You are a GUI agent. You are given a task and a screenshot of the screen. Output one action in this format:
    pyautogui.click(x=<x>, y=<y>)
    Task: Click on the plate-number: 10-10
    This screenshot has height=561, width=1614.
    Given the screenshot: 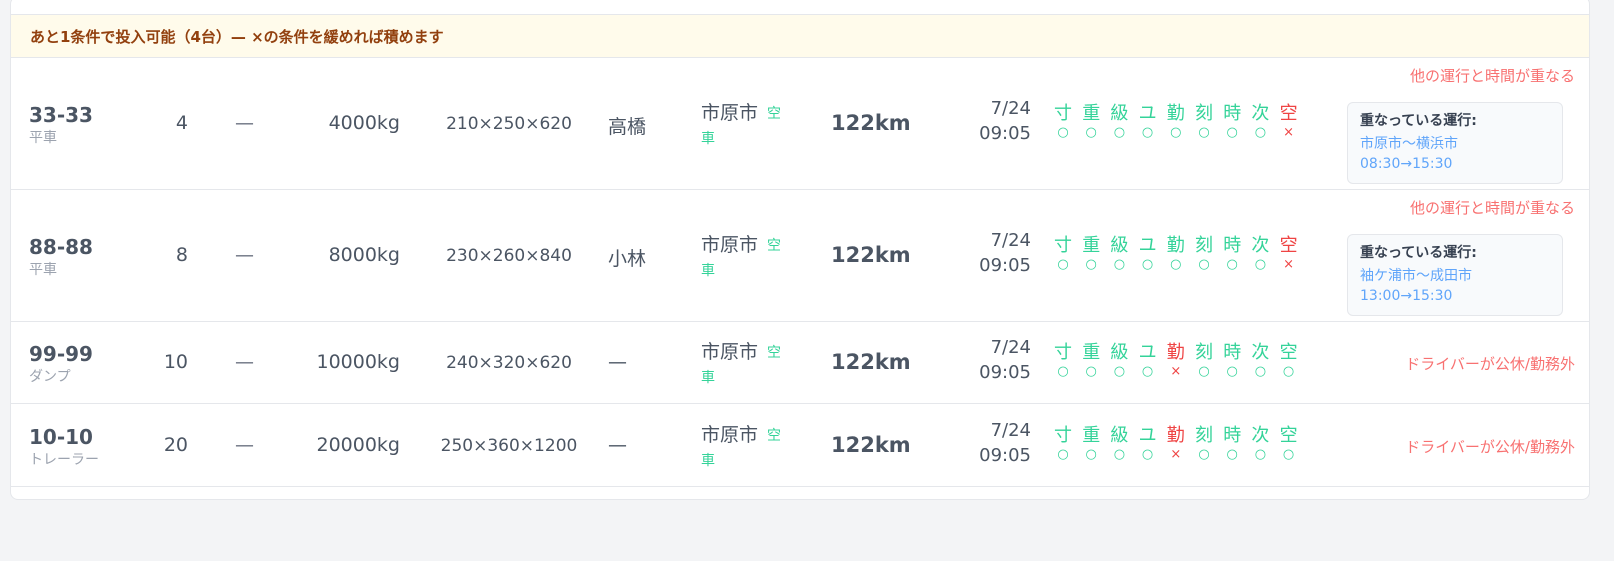 What is the action you would take?
    pyautogui.click(x=61, y=436)
    